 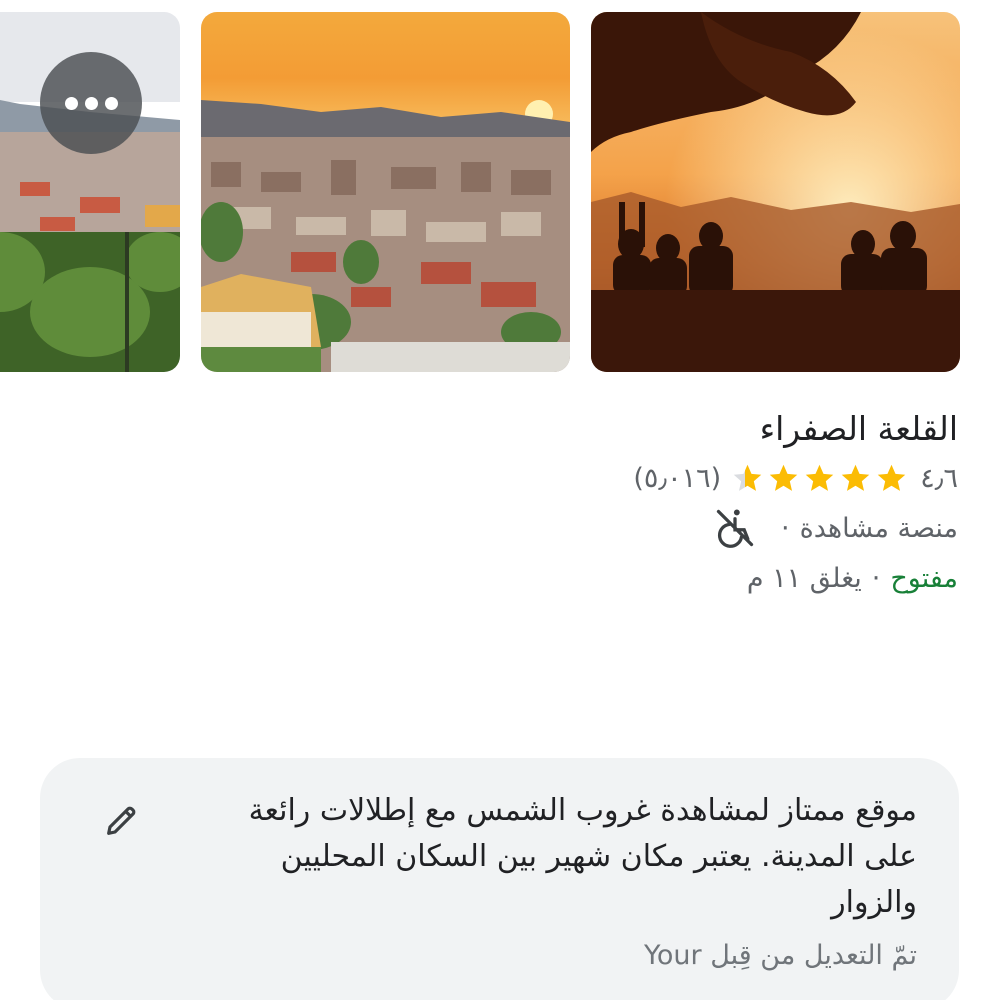 I want to click on not-wheelchair-accessible-icon, so click(x=735, y=528).